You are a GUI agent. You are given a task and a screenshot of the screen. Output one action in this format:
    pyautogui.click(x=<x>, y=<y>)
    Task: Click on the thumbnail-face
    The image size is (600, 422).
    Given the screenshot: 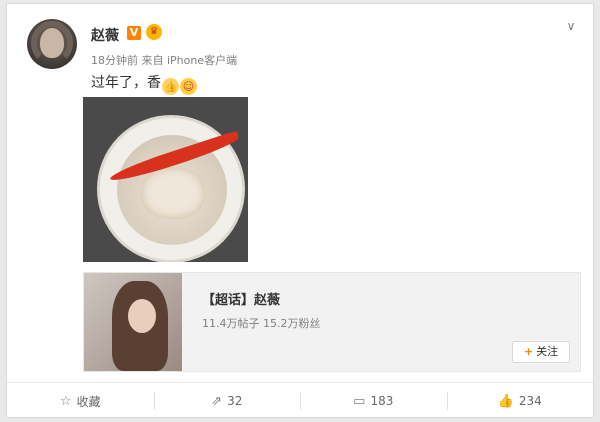 What is the action you would take?
    pyautogui.click(x=142, y=316)
    